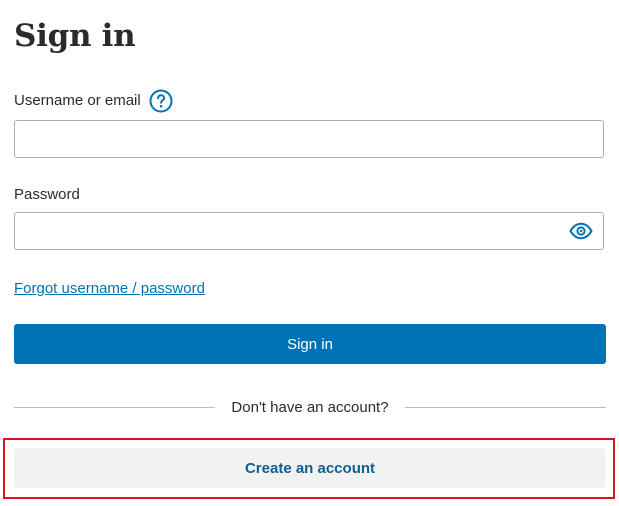 The image size is (619, 506). Describe the element at coordinates (505, 407) in the screenshot. I see `divider-line-right` at that location.